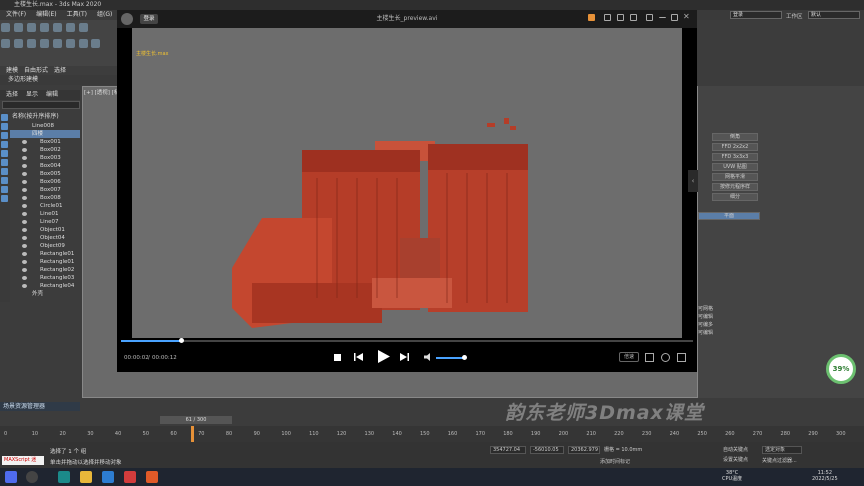 This screenshot has height=486, width=864. I want to click on curve-icon, so click(57, 43).